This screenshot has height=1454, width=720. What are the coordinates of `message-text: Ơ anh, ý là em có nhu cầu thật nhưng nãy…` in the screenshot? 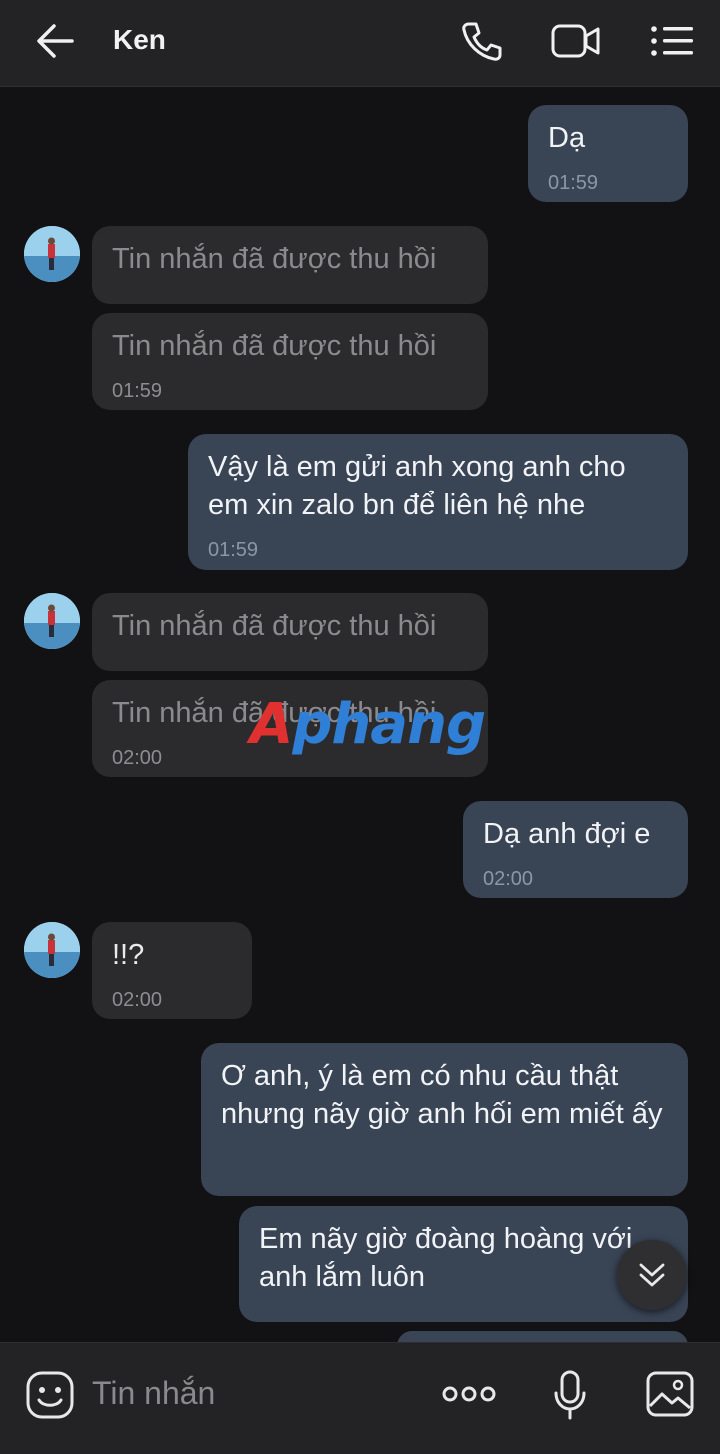 It's located at (442, 1095).